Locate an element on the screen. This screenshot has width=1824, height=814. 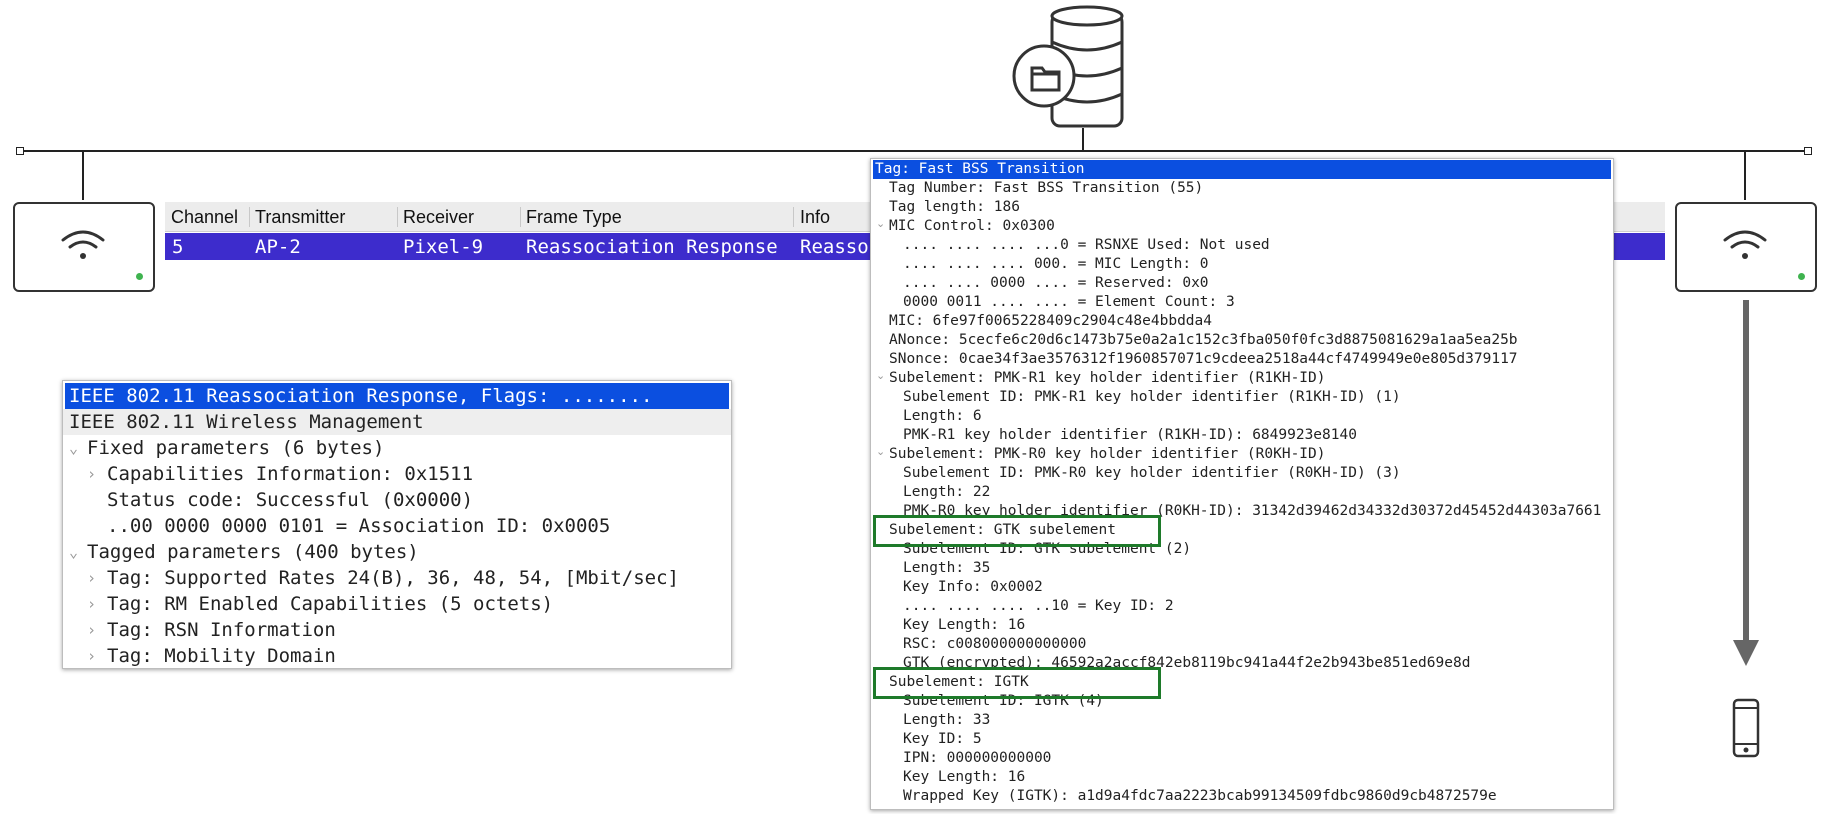
cell-info: Reassoc is located at coordinates (840, 247).